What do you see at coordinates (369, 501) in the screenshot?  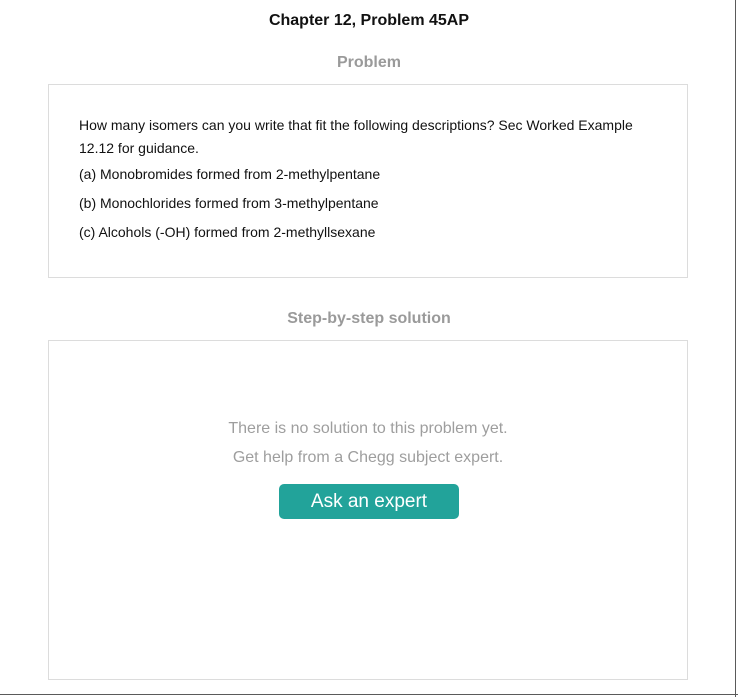 I see `ask-an-expert-button: Ask an expert` at bounding box center [369, 501].